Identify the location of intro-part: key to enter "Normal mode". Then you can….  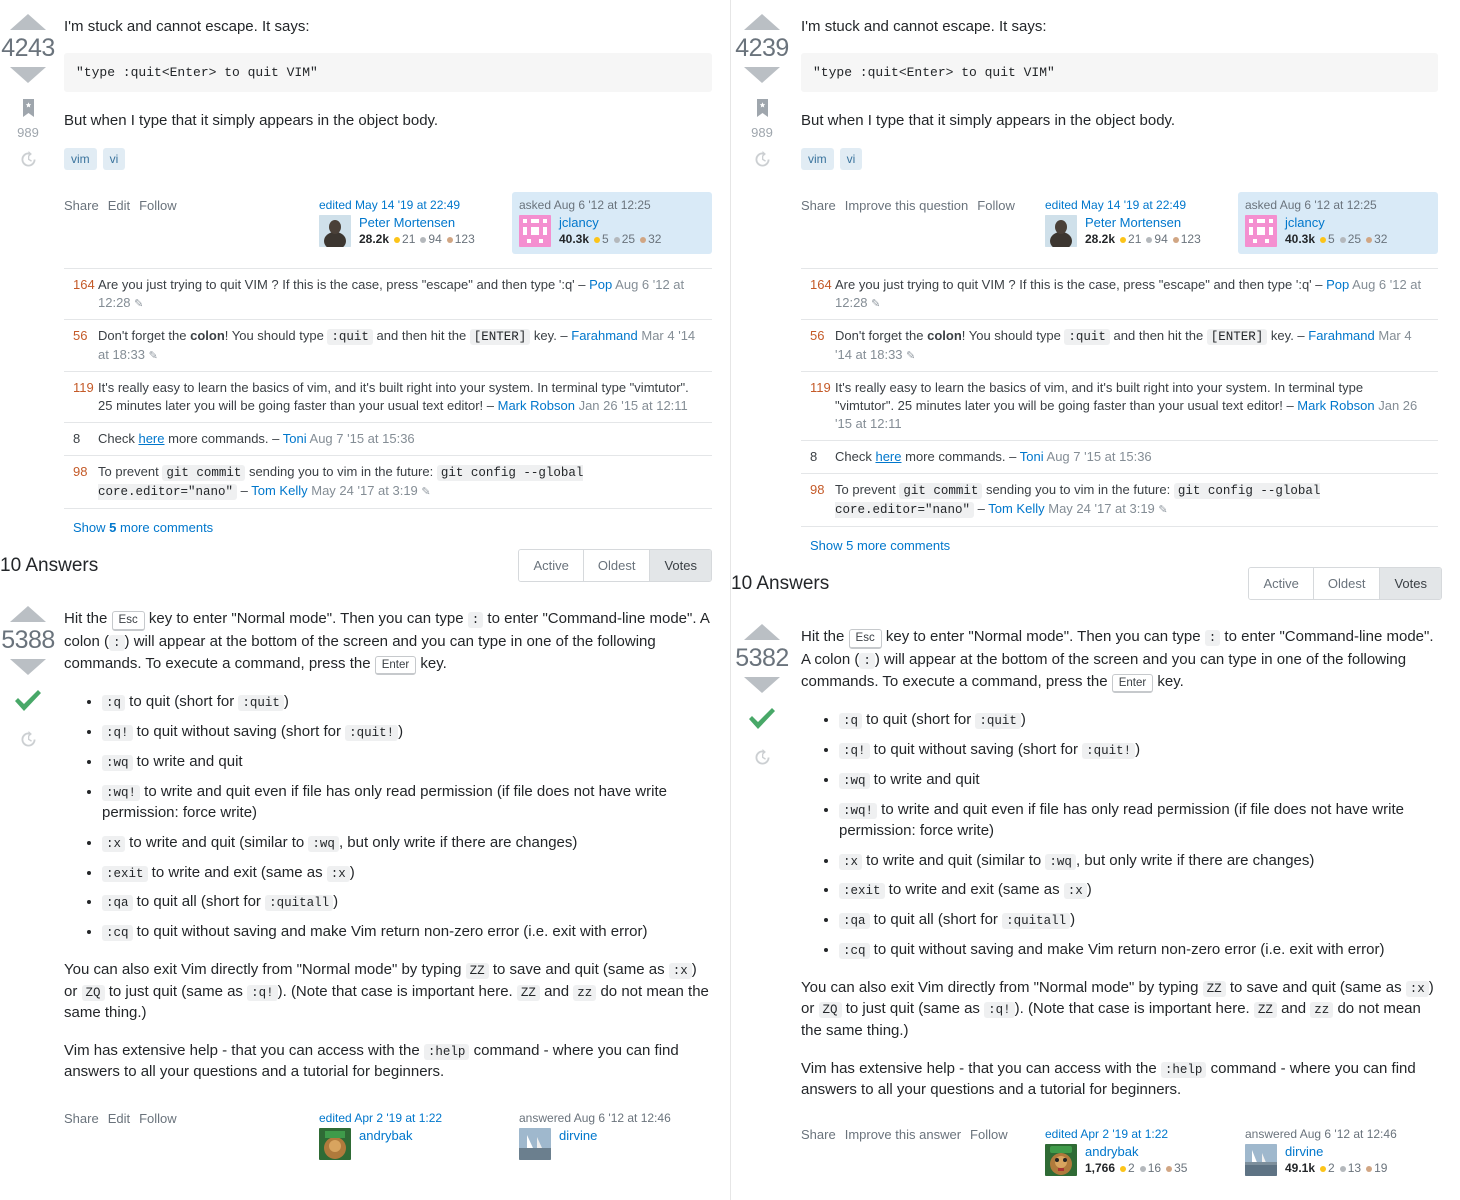
(1043, 637).